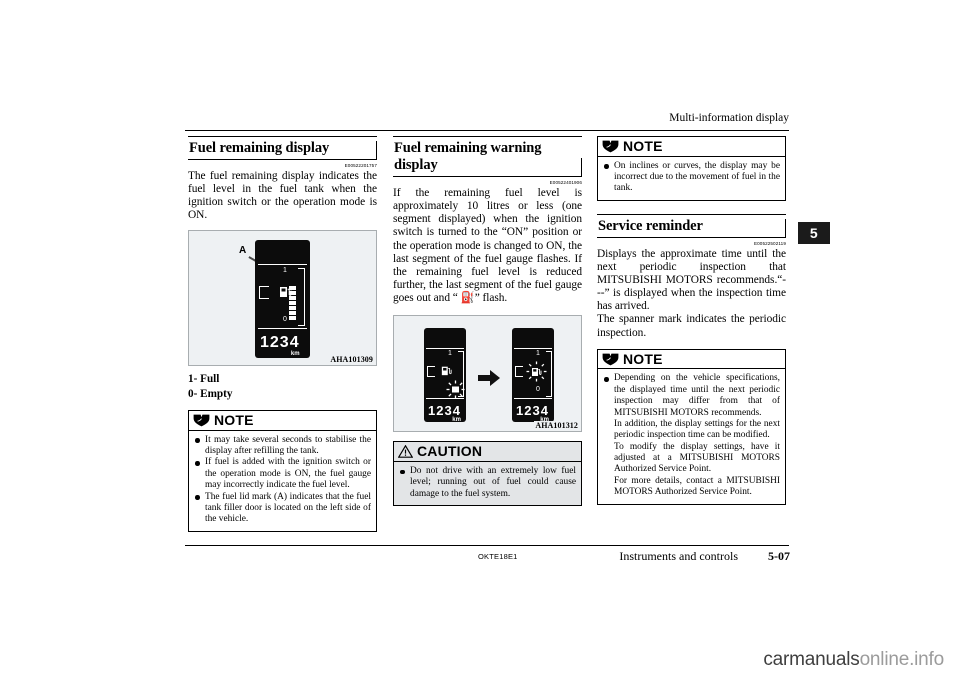 This screenshot has width=960, height=679. I want to click on gauge-bracket, so click(301, 297).